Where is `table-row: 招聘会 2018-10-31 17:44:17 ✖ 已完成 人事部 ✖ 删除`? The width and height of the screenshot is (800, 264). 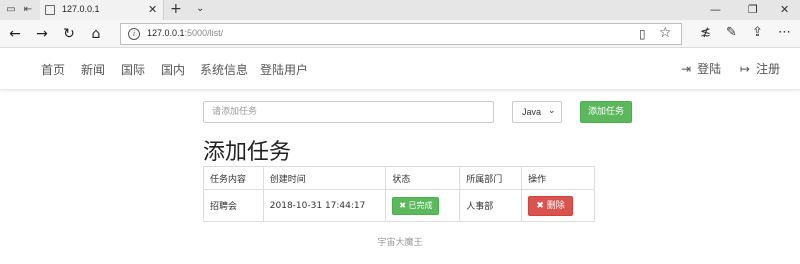 table-row: 招聘会 2018-10-31 17:44:17 ✖ 已完成 人事部 ✖ 删除 is located at coordinates (399, 205).